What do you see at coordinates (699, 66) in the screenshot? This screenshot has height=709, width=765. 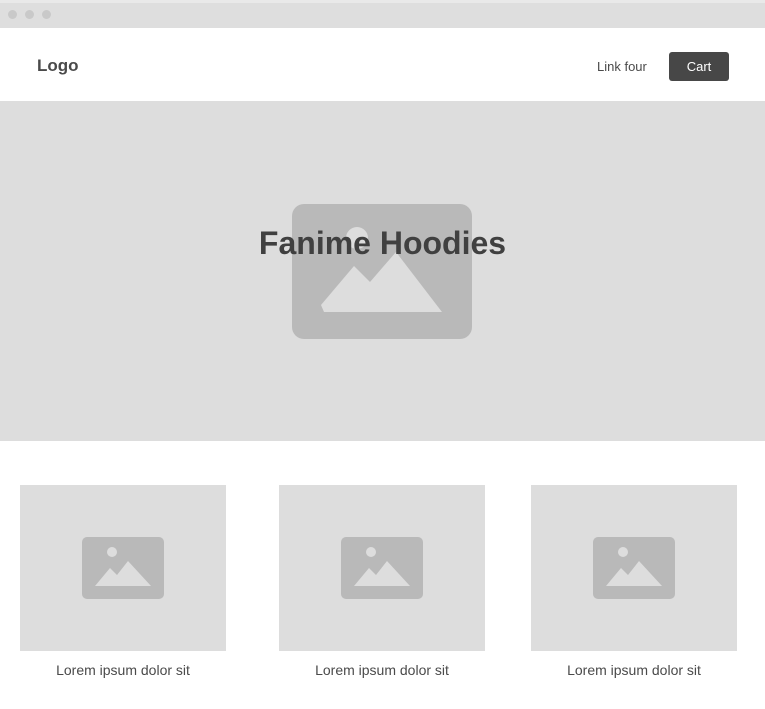 I see `cart-button: Cart` at bounding box center [699, 66].